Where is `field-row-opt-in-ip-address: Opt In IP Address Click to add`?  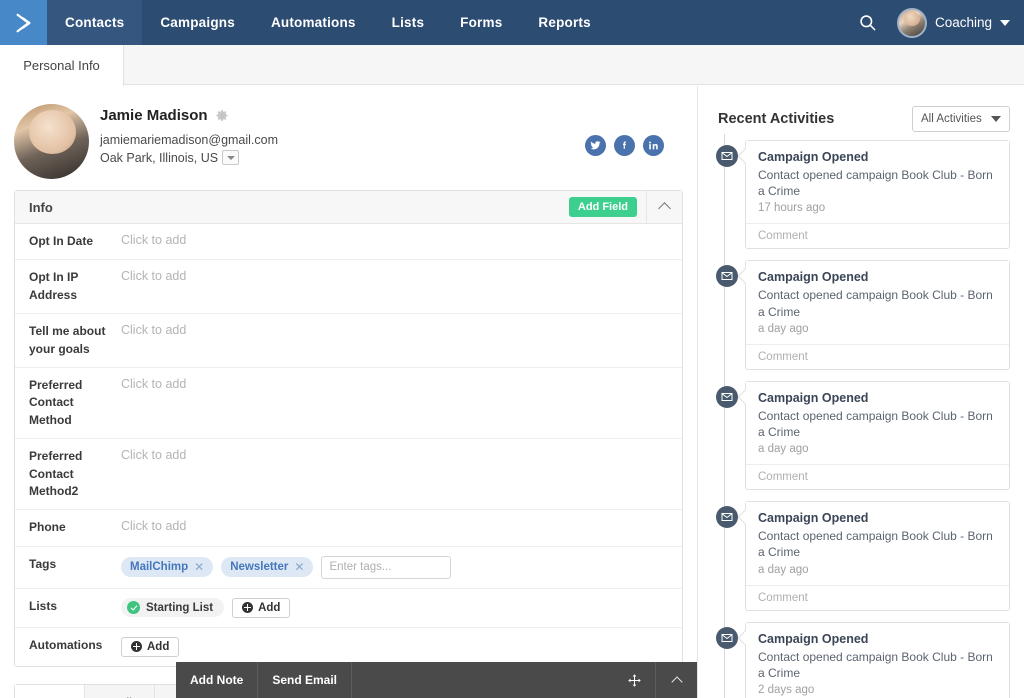
field-row-opt-in-ip-address: Opt In IP Address Click to add is located at coordinates (348, 287).